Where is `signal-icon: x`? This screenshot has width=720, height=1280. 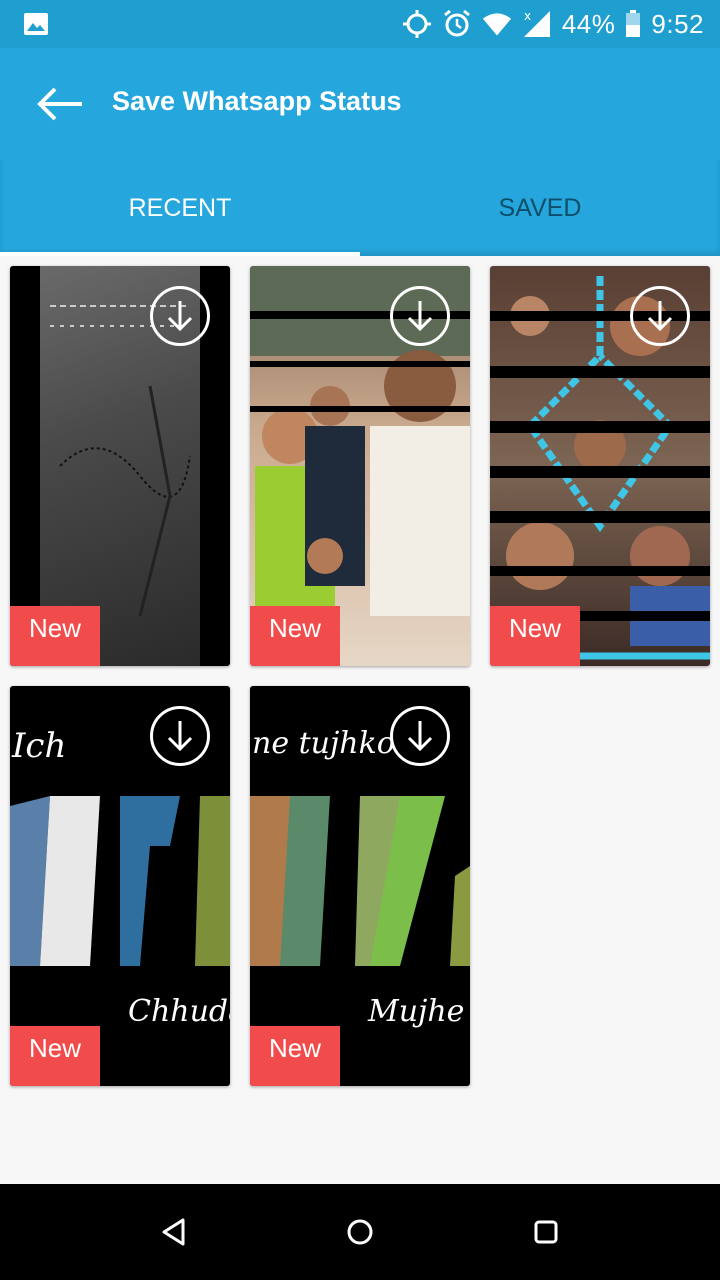
signal-icon: x is located at coordinates (537, 24).